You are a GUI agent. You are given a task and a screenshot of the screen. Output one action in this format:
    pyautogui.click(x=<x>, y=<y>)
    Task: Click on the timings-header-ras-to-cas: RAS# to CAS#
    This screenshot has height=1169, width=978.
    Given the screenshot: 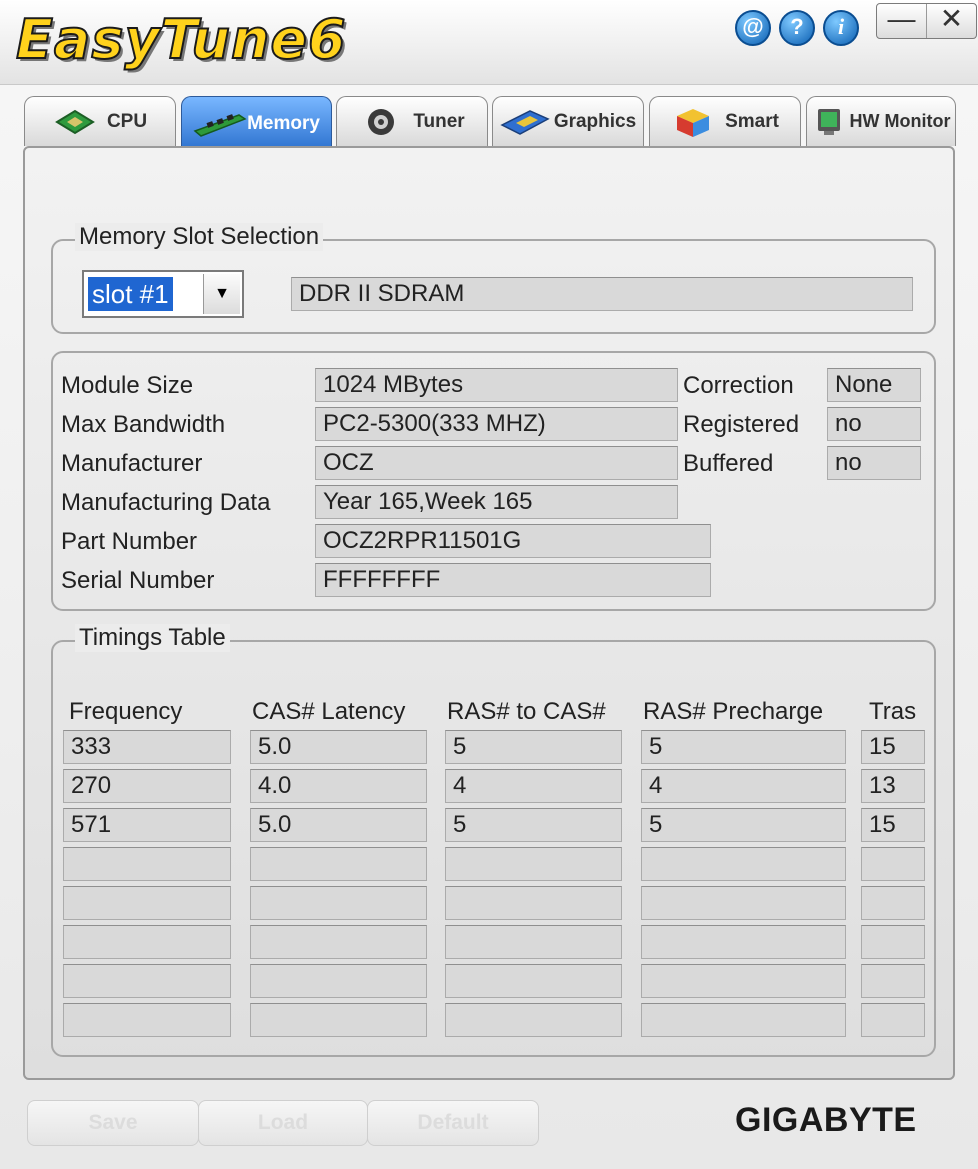 What is the action you would take?
    pyautogui.click(x=526, y=711)
    